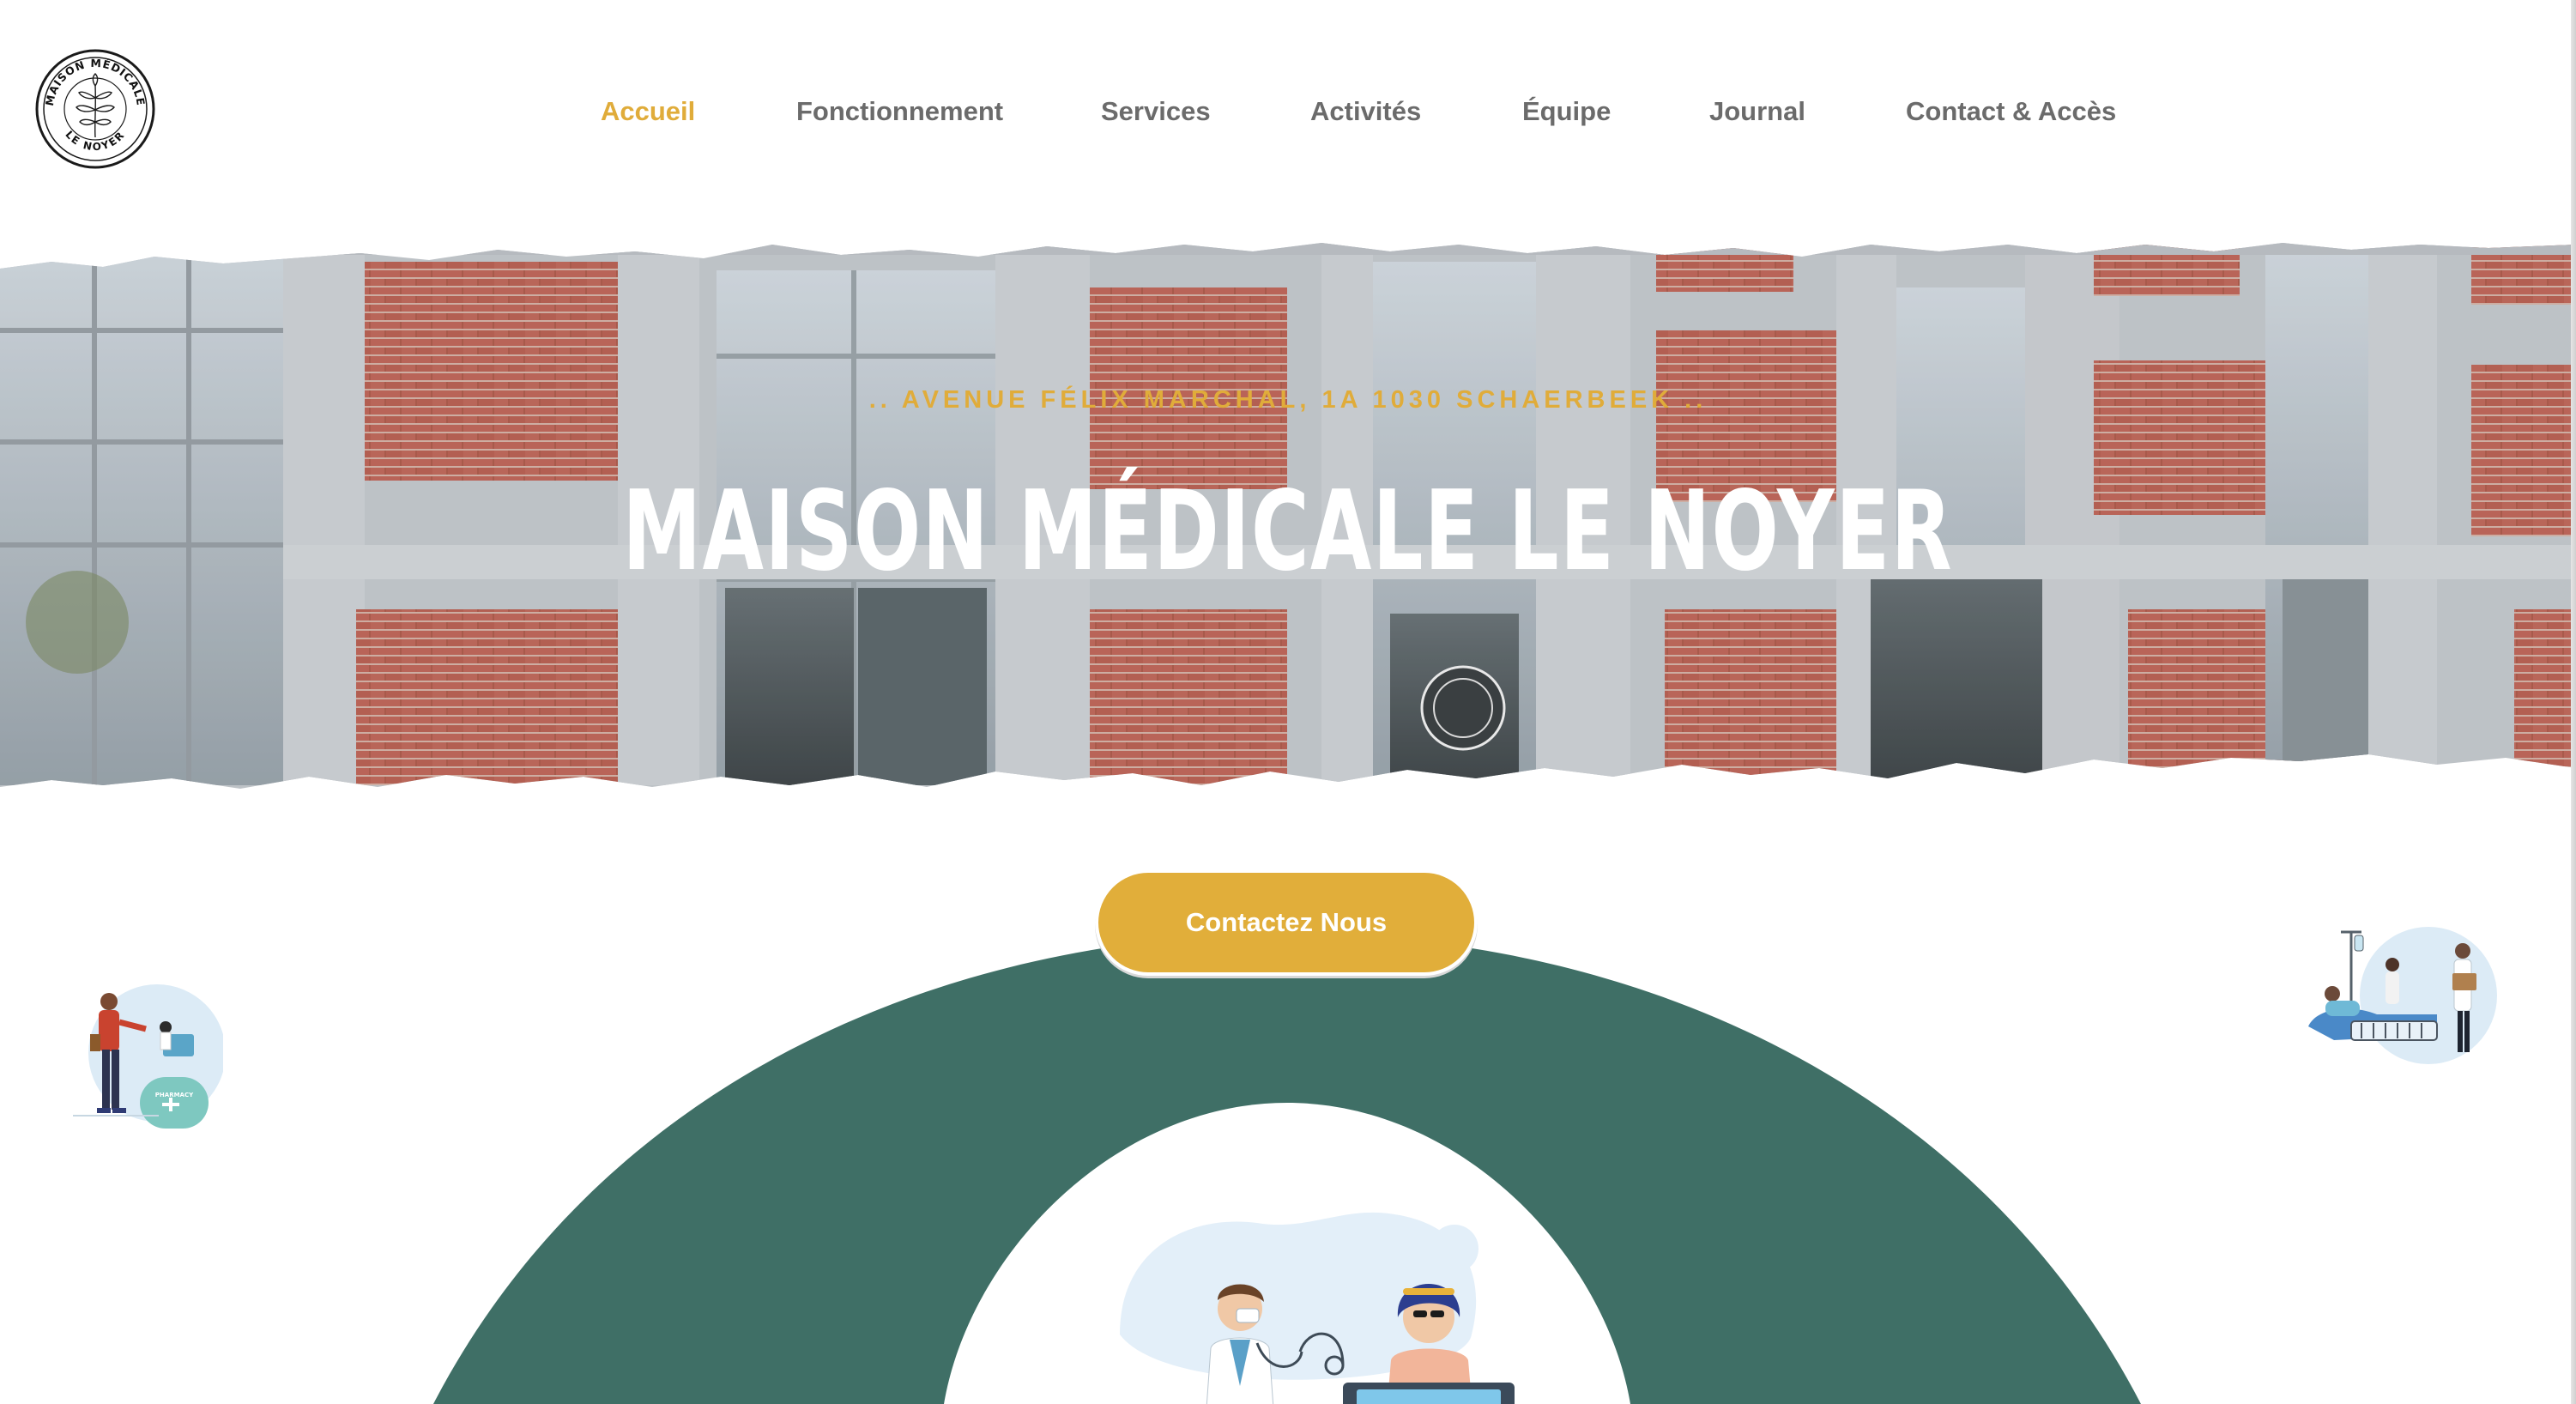 The image size is (2576, 1404). I want to click on nav-item-activites: Activités, so click(1365, 111).